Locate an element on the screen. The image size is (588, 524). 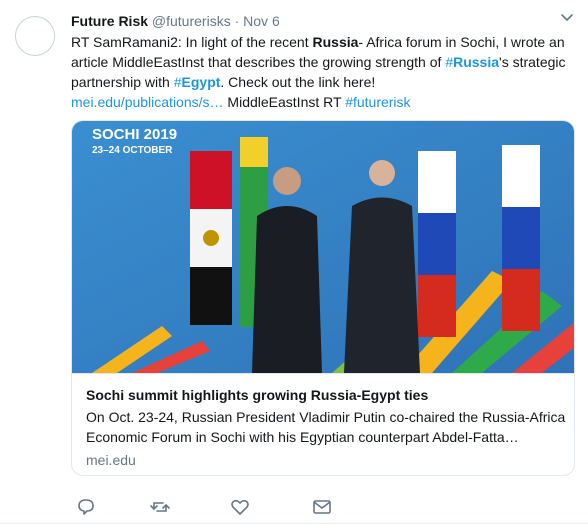
card-image-caption: SOCHI 2019 is located at coordinates (134, 134).